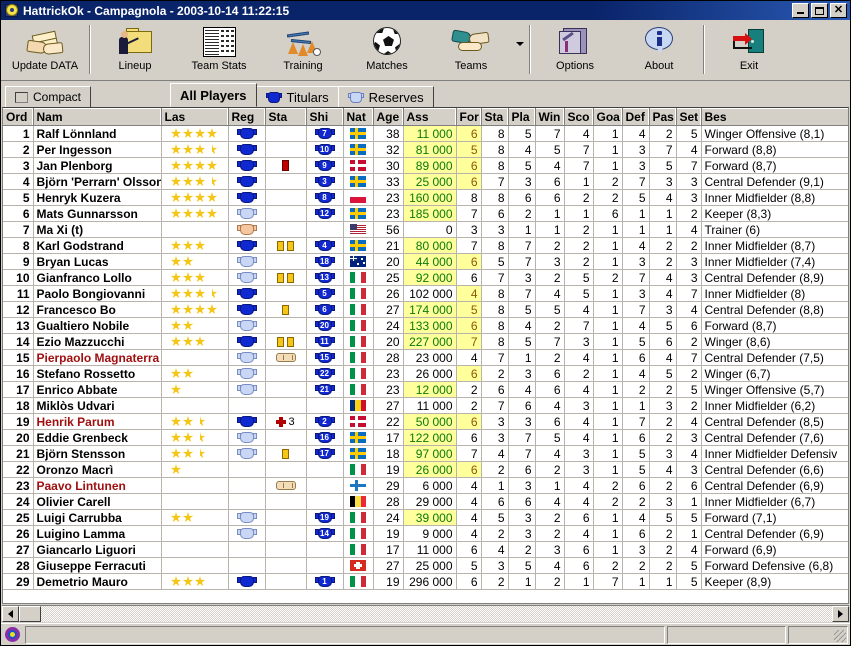  Describe the element at coordinates (608, 117) in the screenshot. I see `col-header-goa: Goa` at that location.